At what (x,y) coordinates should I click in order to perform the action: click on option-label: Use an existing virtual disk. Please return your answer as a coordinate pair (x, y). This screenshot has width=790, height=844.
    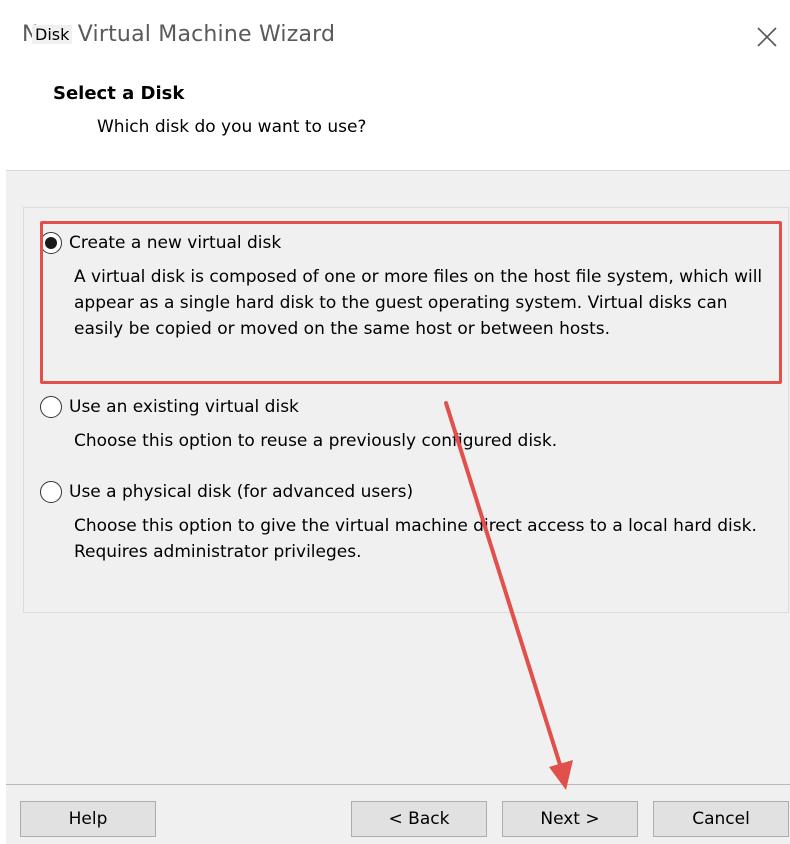
    Looking at the image, I should click on (184, 407).